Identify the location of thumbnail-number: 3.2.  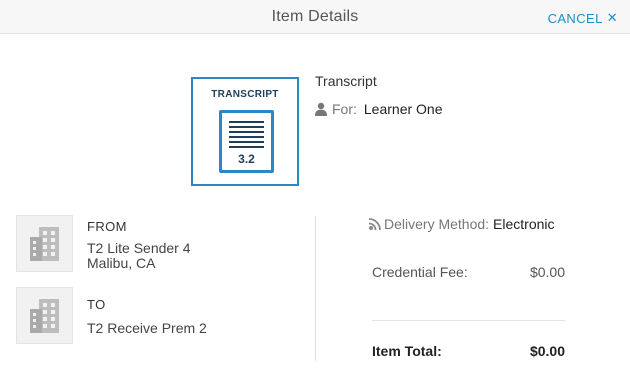
(246, 159).